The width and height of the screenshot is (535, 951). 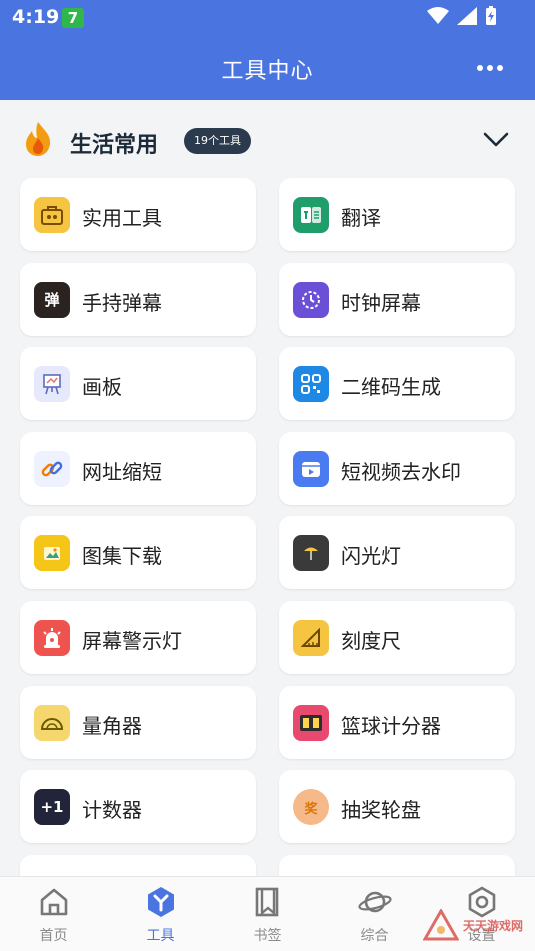 What do you see at coordinates (311, 638) in the screenshot?
I see `ruler-icon` at bounding box center [311, 638].